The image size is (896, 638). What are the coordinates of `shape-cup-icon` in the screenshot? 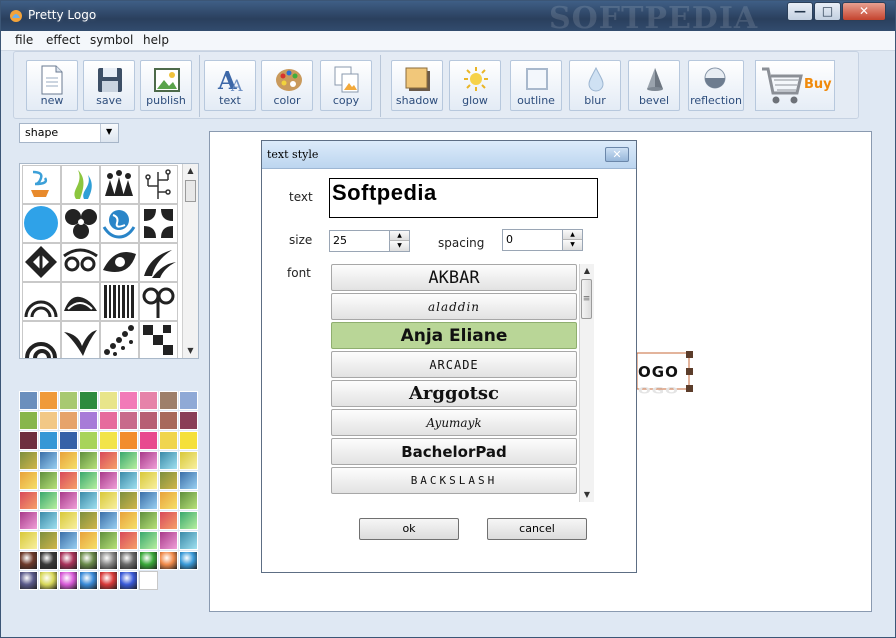 It's located at (41, 184).